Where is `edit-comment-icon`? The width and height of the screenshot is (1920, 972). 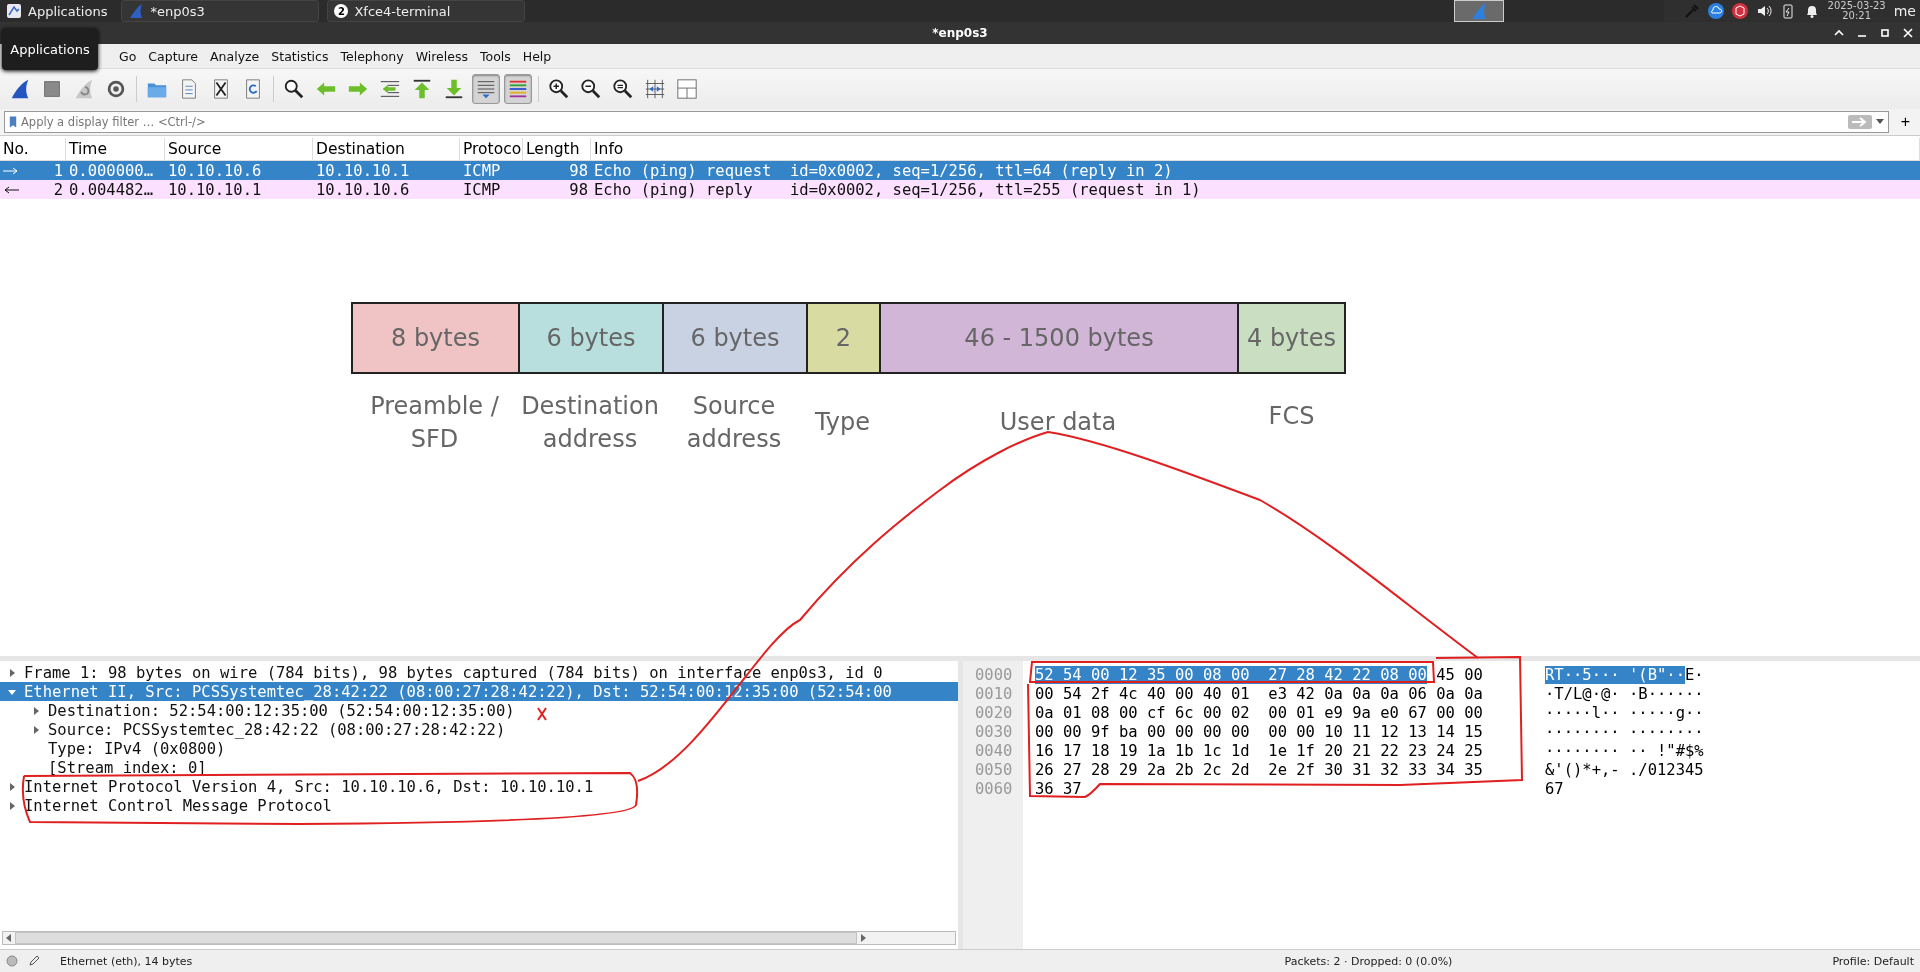 edit-comment-icon is located at coordinates (34, 961).